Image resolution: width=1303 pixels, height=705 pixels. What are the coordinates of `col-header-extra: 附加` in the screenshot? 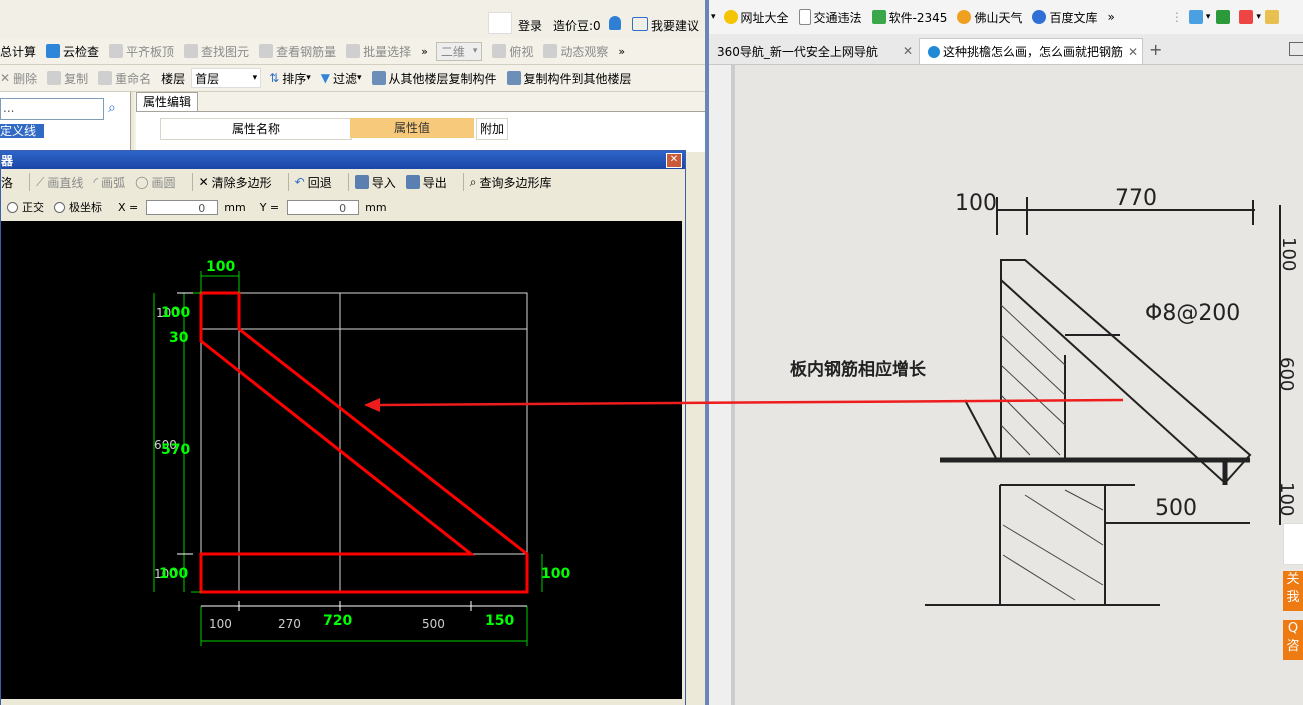 It's located at (492, 129).